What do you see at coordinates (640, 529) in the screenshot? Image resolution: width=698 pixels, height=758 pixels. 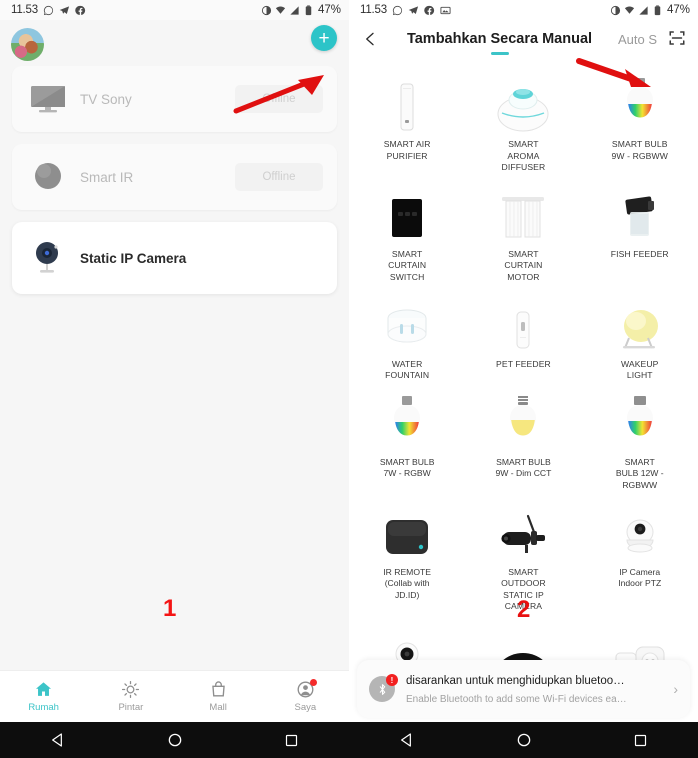 I see `ptz-camera-icon` at bounding box center [640, 529].